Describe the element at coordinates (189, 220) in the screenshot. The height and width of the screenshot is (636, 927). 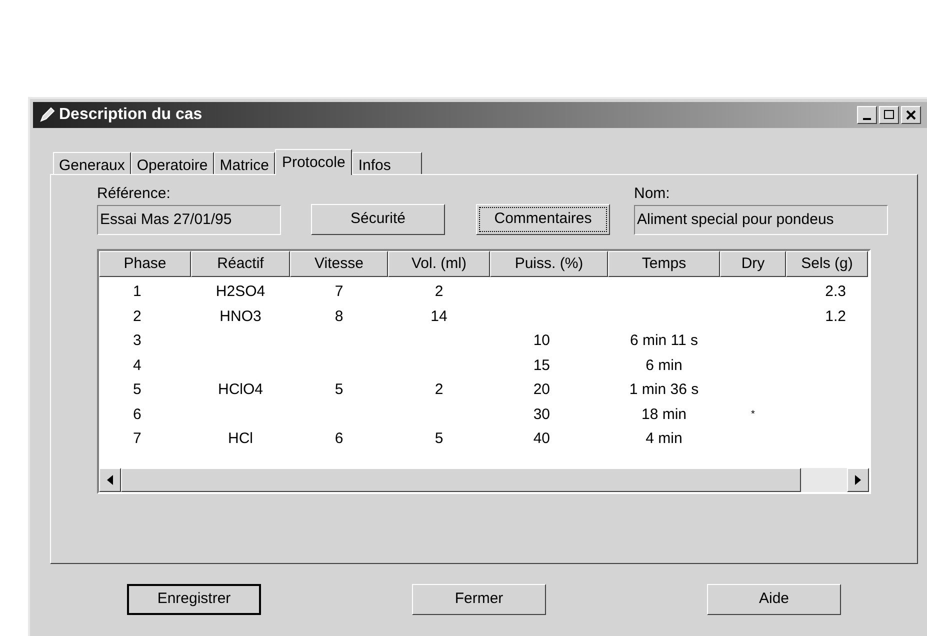
I see `reference-field: Essai Mas 27/01/95` at that location.